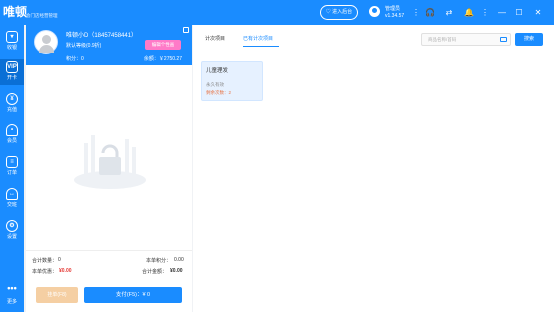 This screenshot has height=312, width=554. I want to click on discount-value: ¥0.00, so click(65, 271).